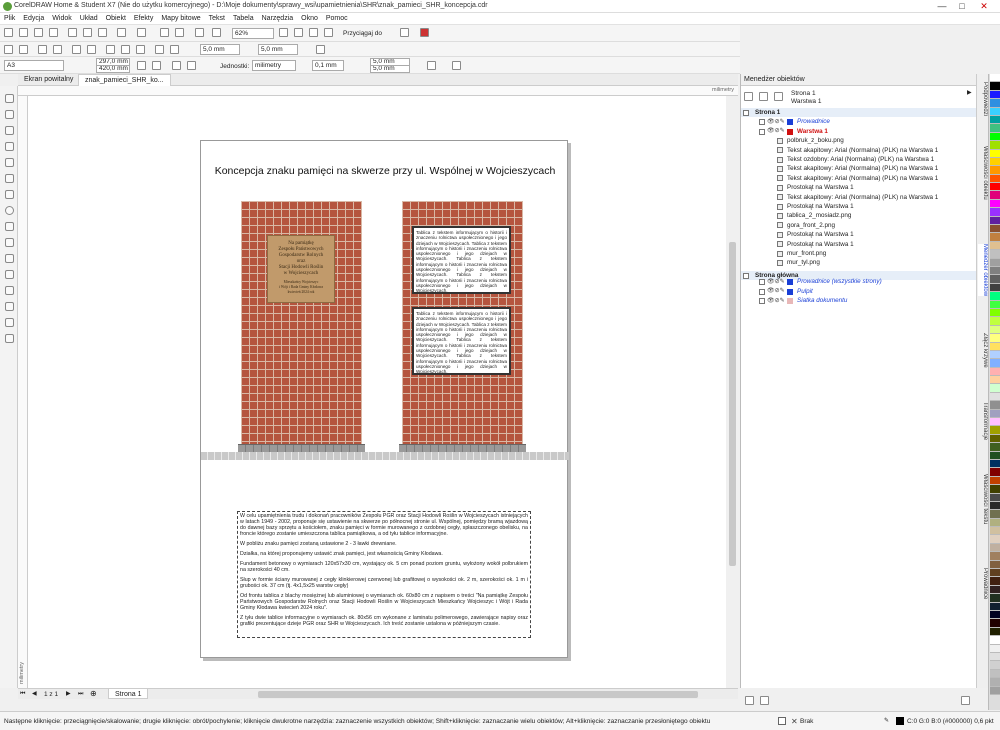 The image size is (1000, 730). Describe the element at coordinates (431, 65) in the screenshot. I see `add-page-icon` at that location.